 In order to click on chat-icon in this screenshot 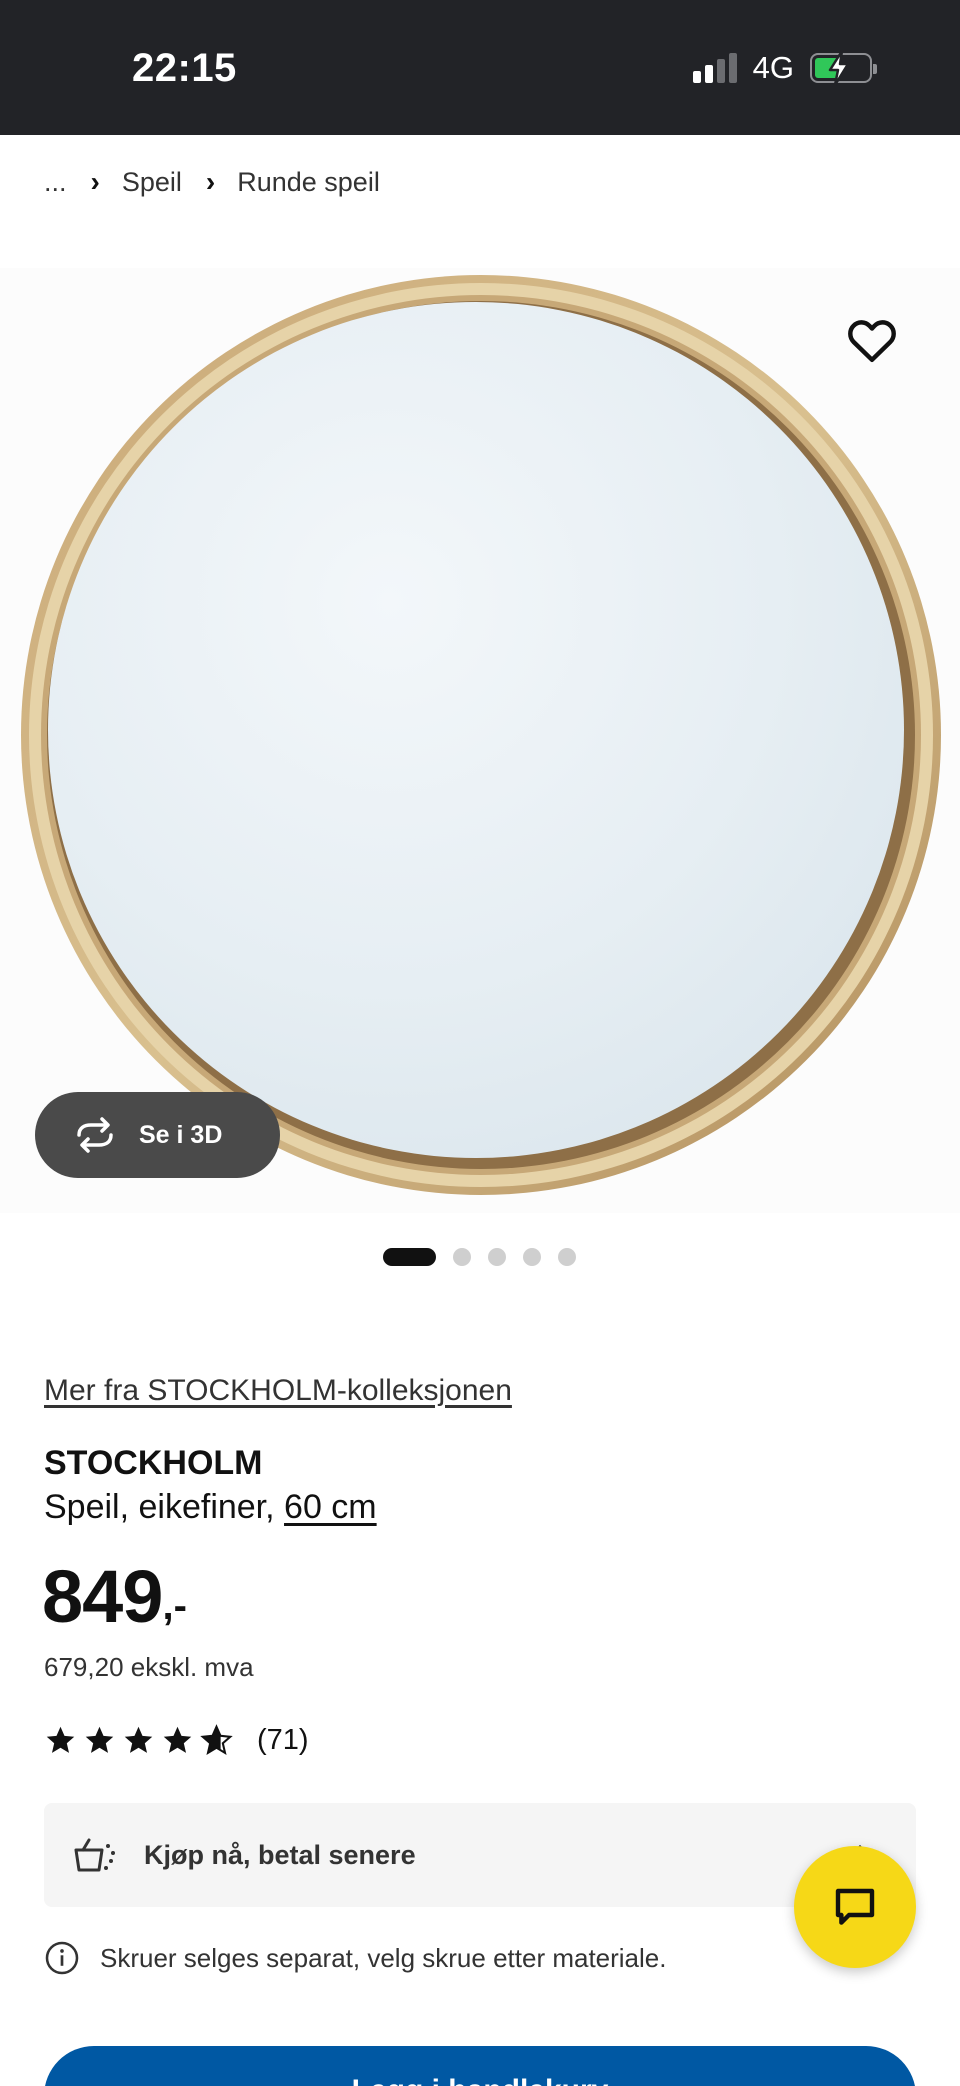, I will do `click(855, 1906)`.